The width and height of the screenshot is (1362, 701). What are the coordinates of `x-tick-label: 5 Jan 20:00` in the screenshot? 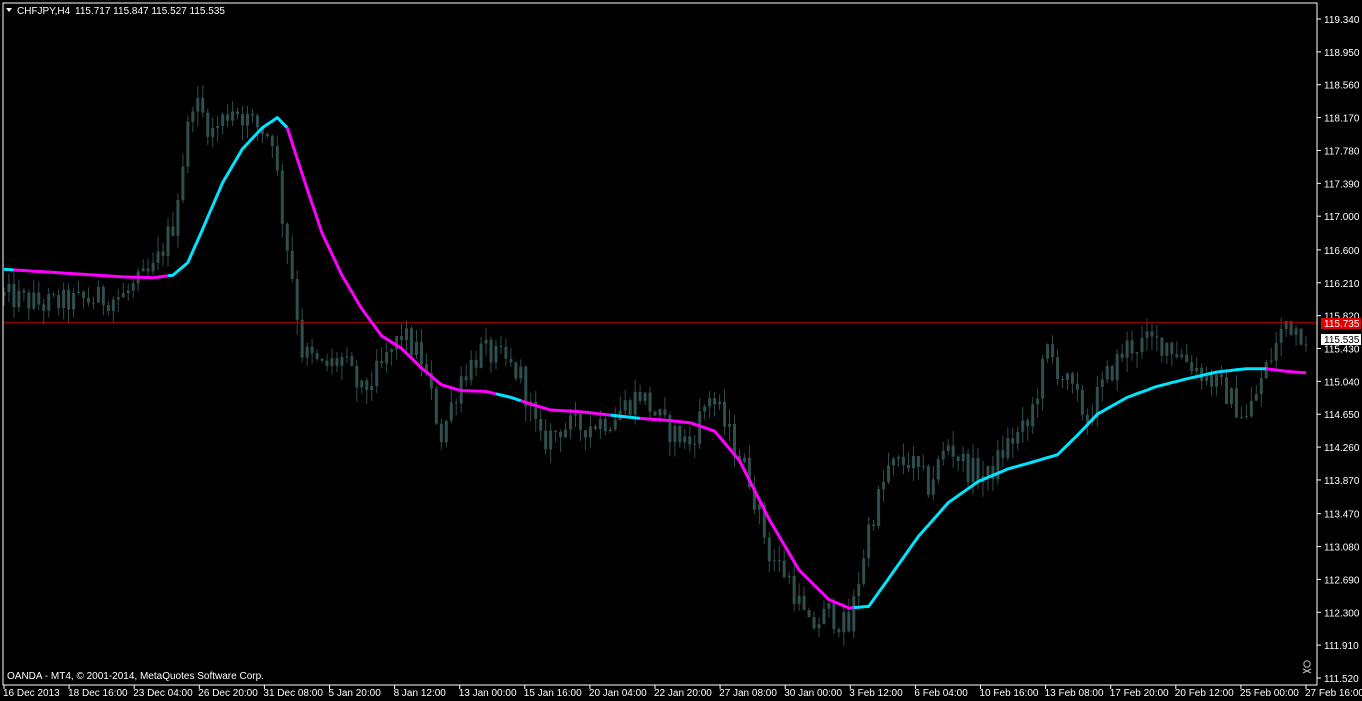 It's located at (355, 693).